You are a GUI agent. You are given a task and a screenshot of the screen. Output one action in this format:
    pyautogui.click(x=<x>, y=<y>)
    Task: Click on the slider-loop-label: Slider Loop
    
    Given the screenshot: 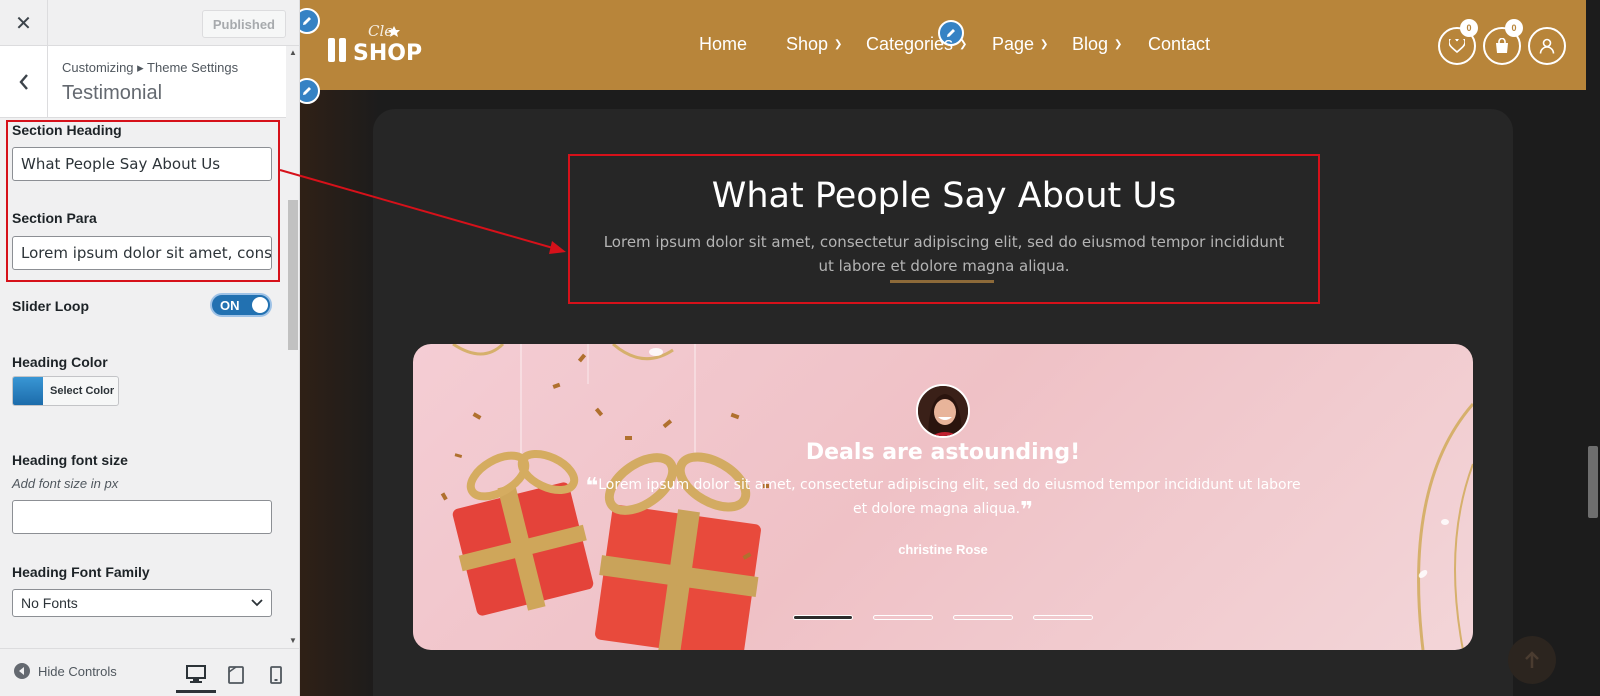 What is the action you would take?
    pyautogui.click(x=50, y=306)
    